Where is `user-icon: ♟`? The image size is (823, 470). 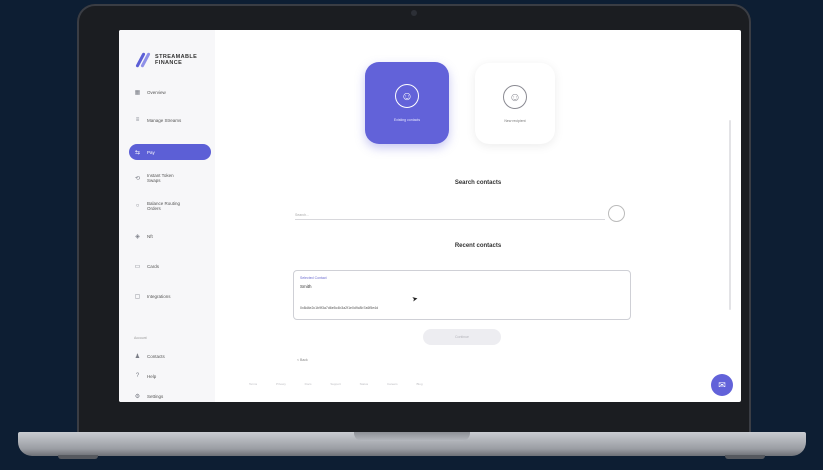 user-icon: ♟ is located at coordinates (137, 356).